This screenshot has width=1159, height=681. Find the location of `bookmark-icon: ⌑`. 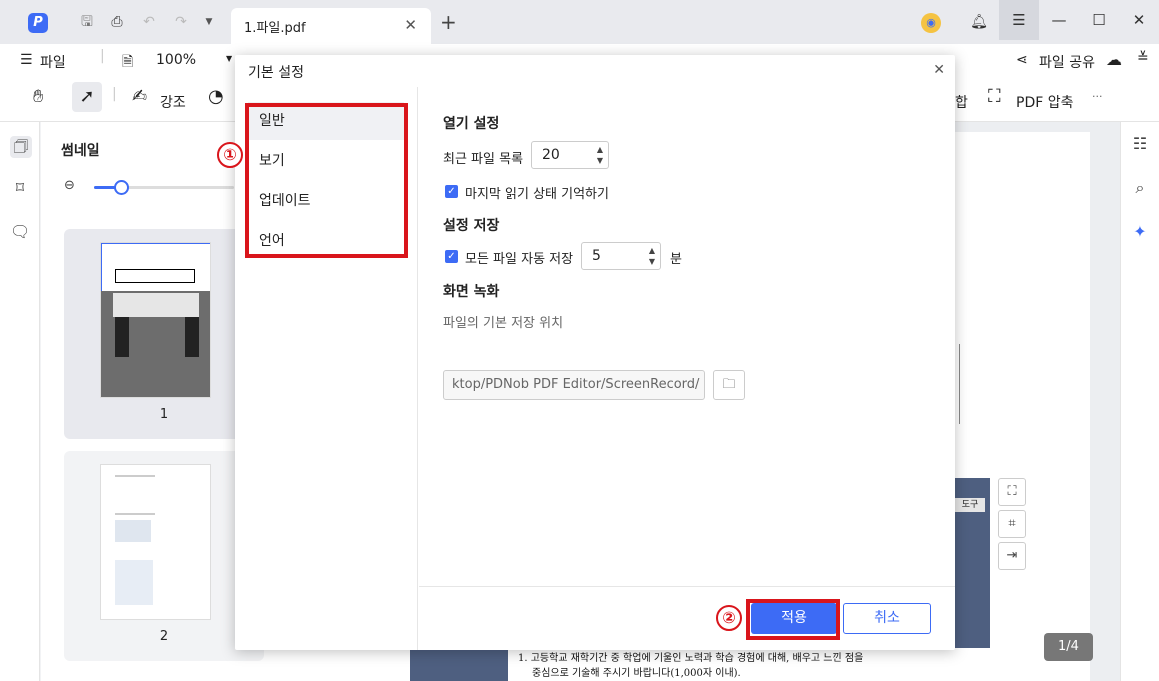

bookmark-icon: ⌑ is located at coordinates (20, 188).